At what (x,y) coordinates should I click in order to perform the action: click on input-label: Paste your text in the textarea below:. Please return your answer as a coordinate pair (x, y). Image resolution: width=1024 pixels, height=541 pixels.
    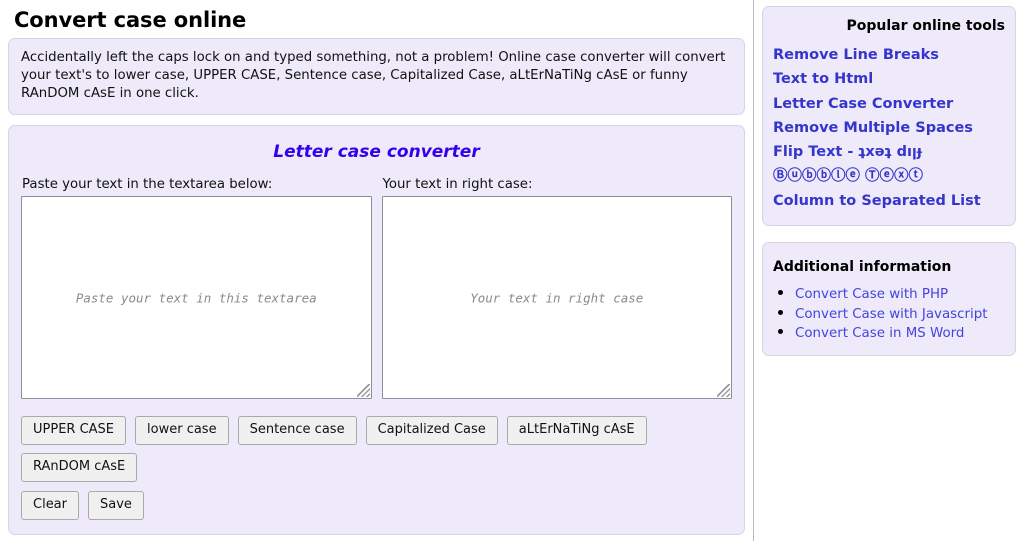
    Looking at the image, I should click on (147, 184).